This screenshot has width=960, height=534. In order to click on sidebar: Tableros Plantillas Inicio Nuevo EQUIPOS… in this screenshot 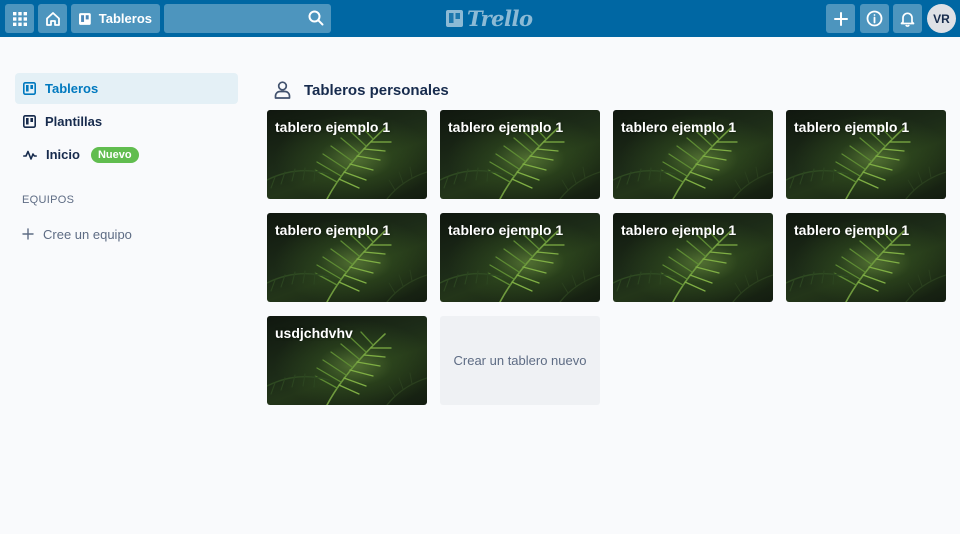, I will do `click(126, 160)`.